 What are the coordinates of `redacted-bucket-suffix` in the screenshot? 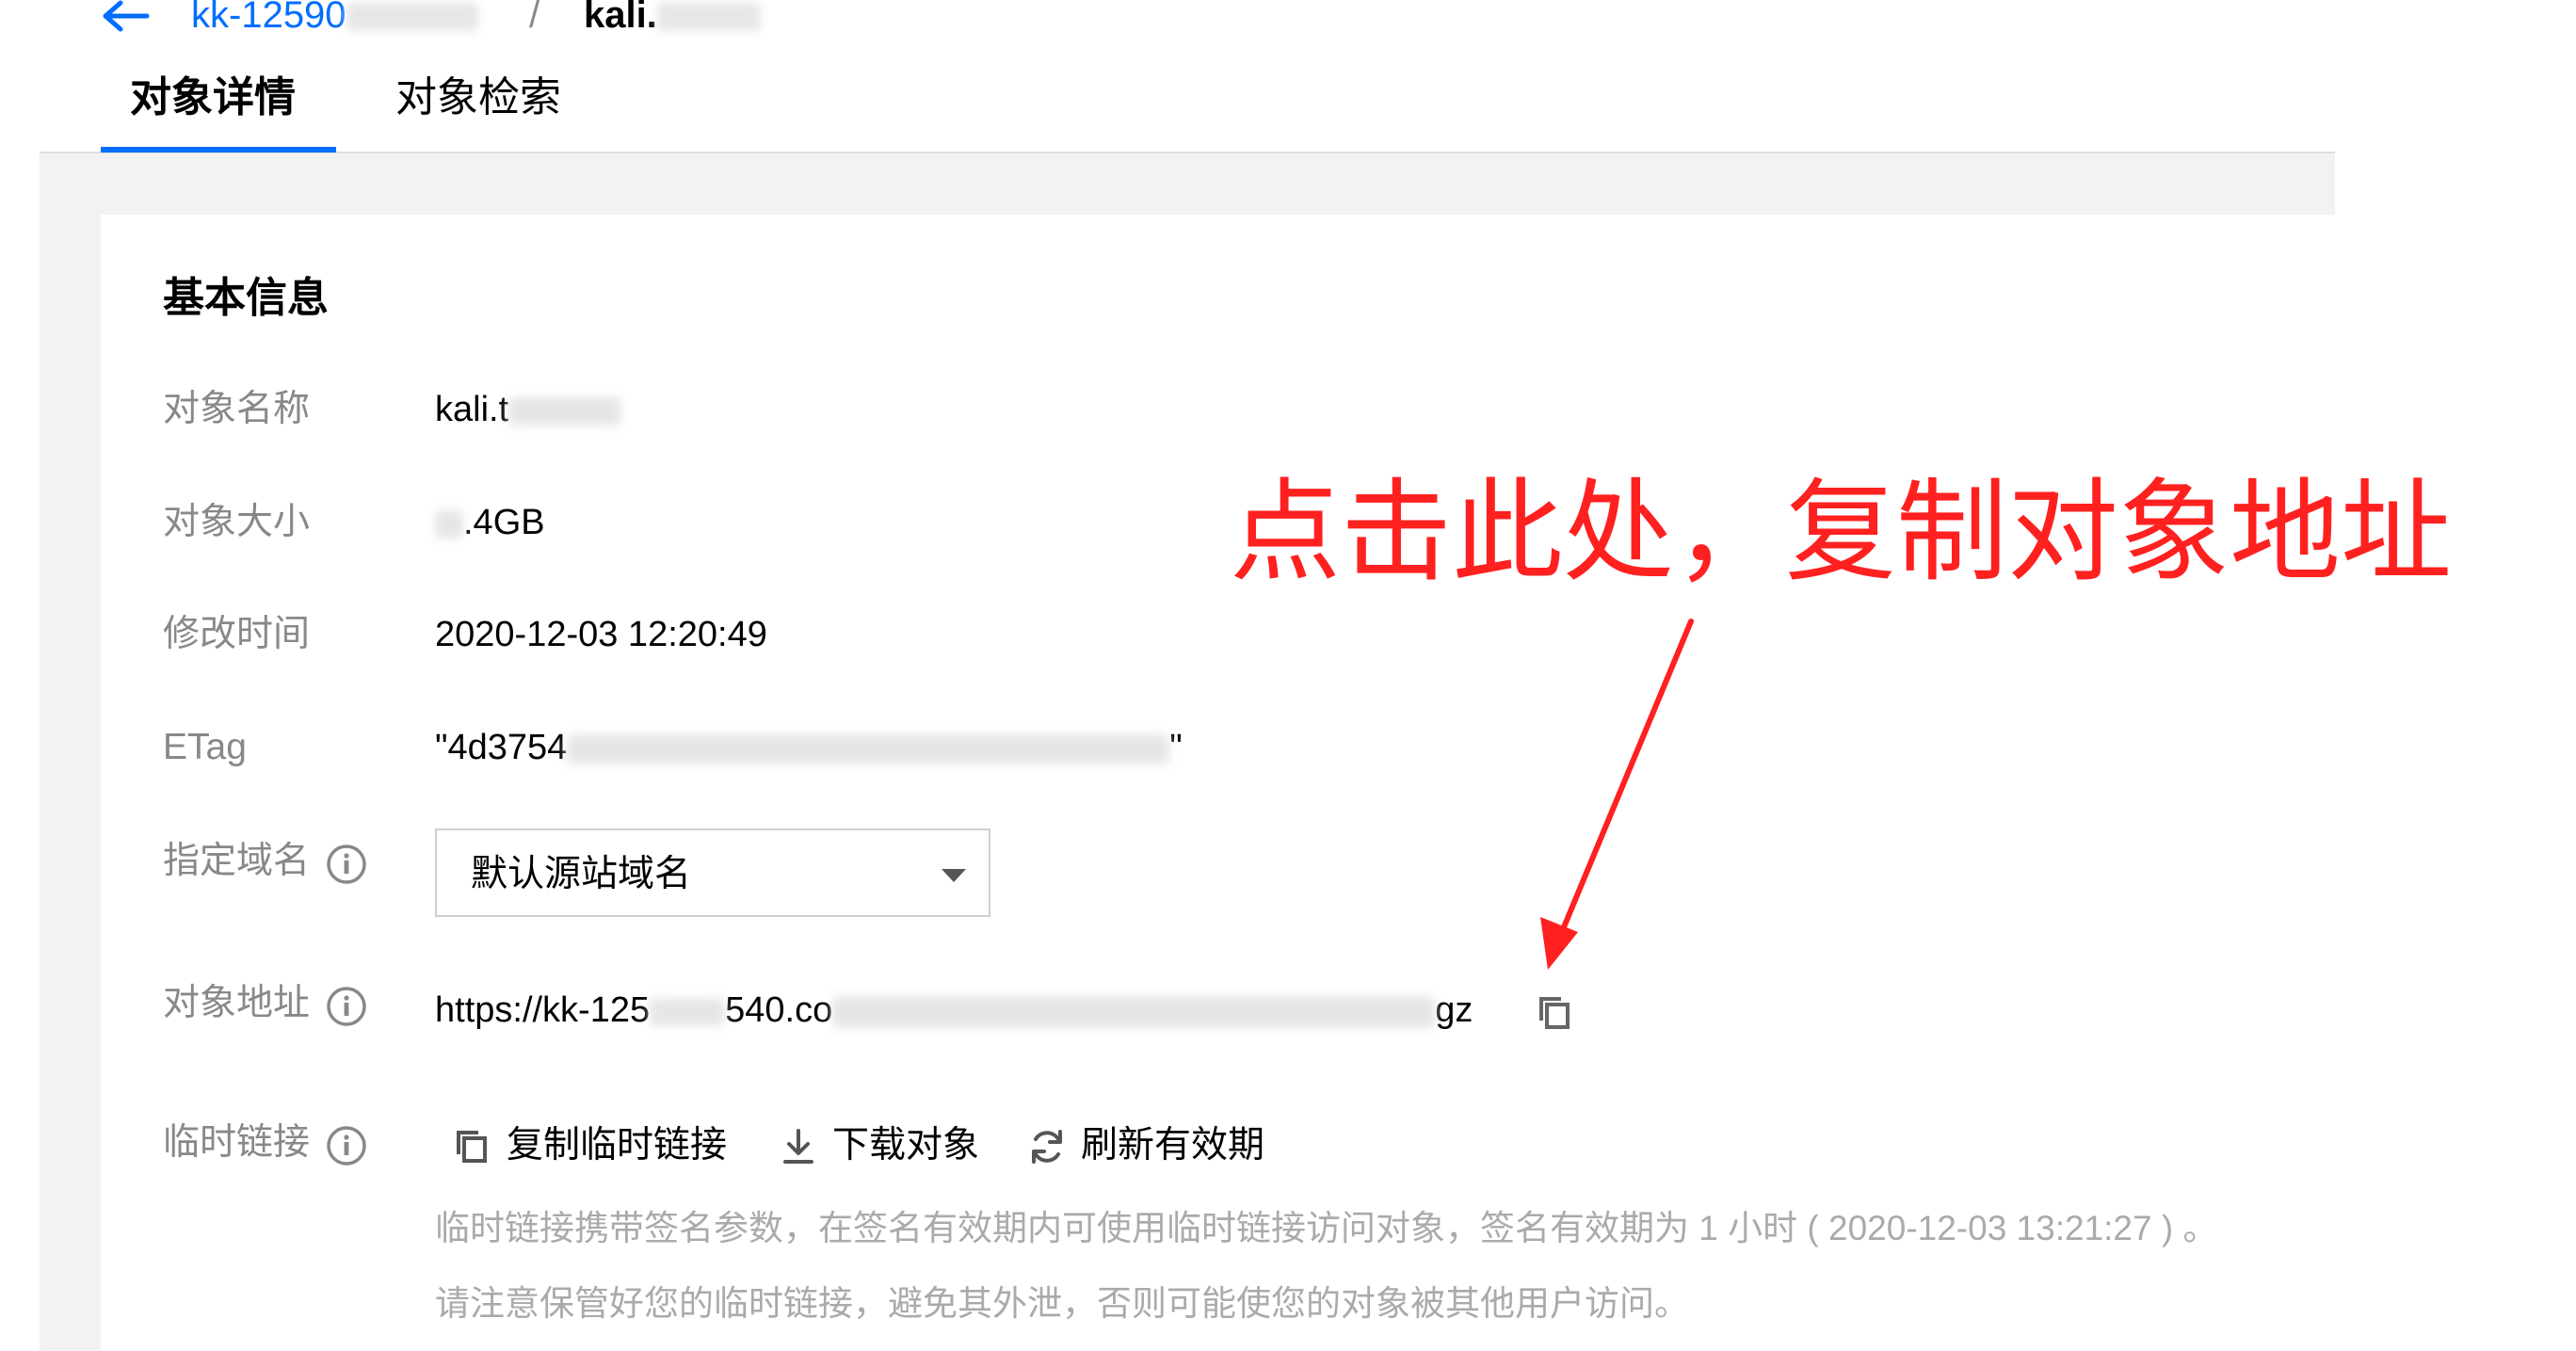 It's located at (412, 17).